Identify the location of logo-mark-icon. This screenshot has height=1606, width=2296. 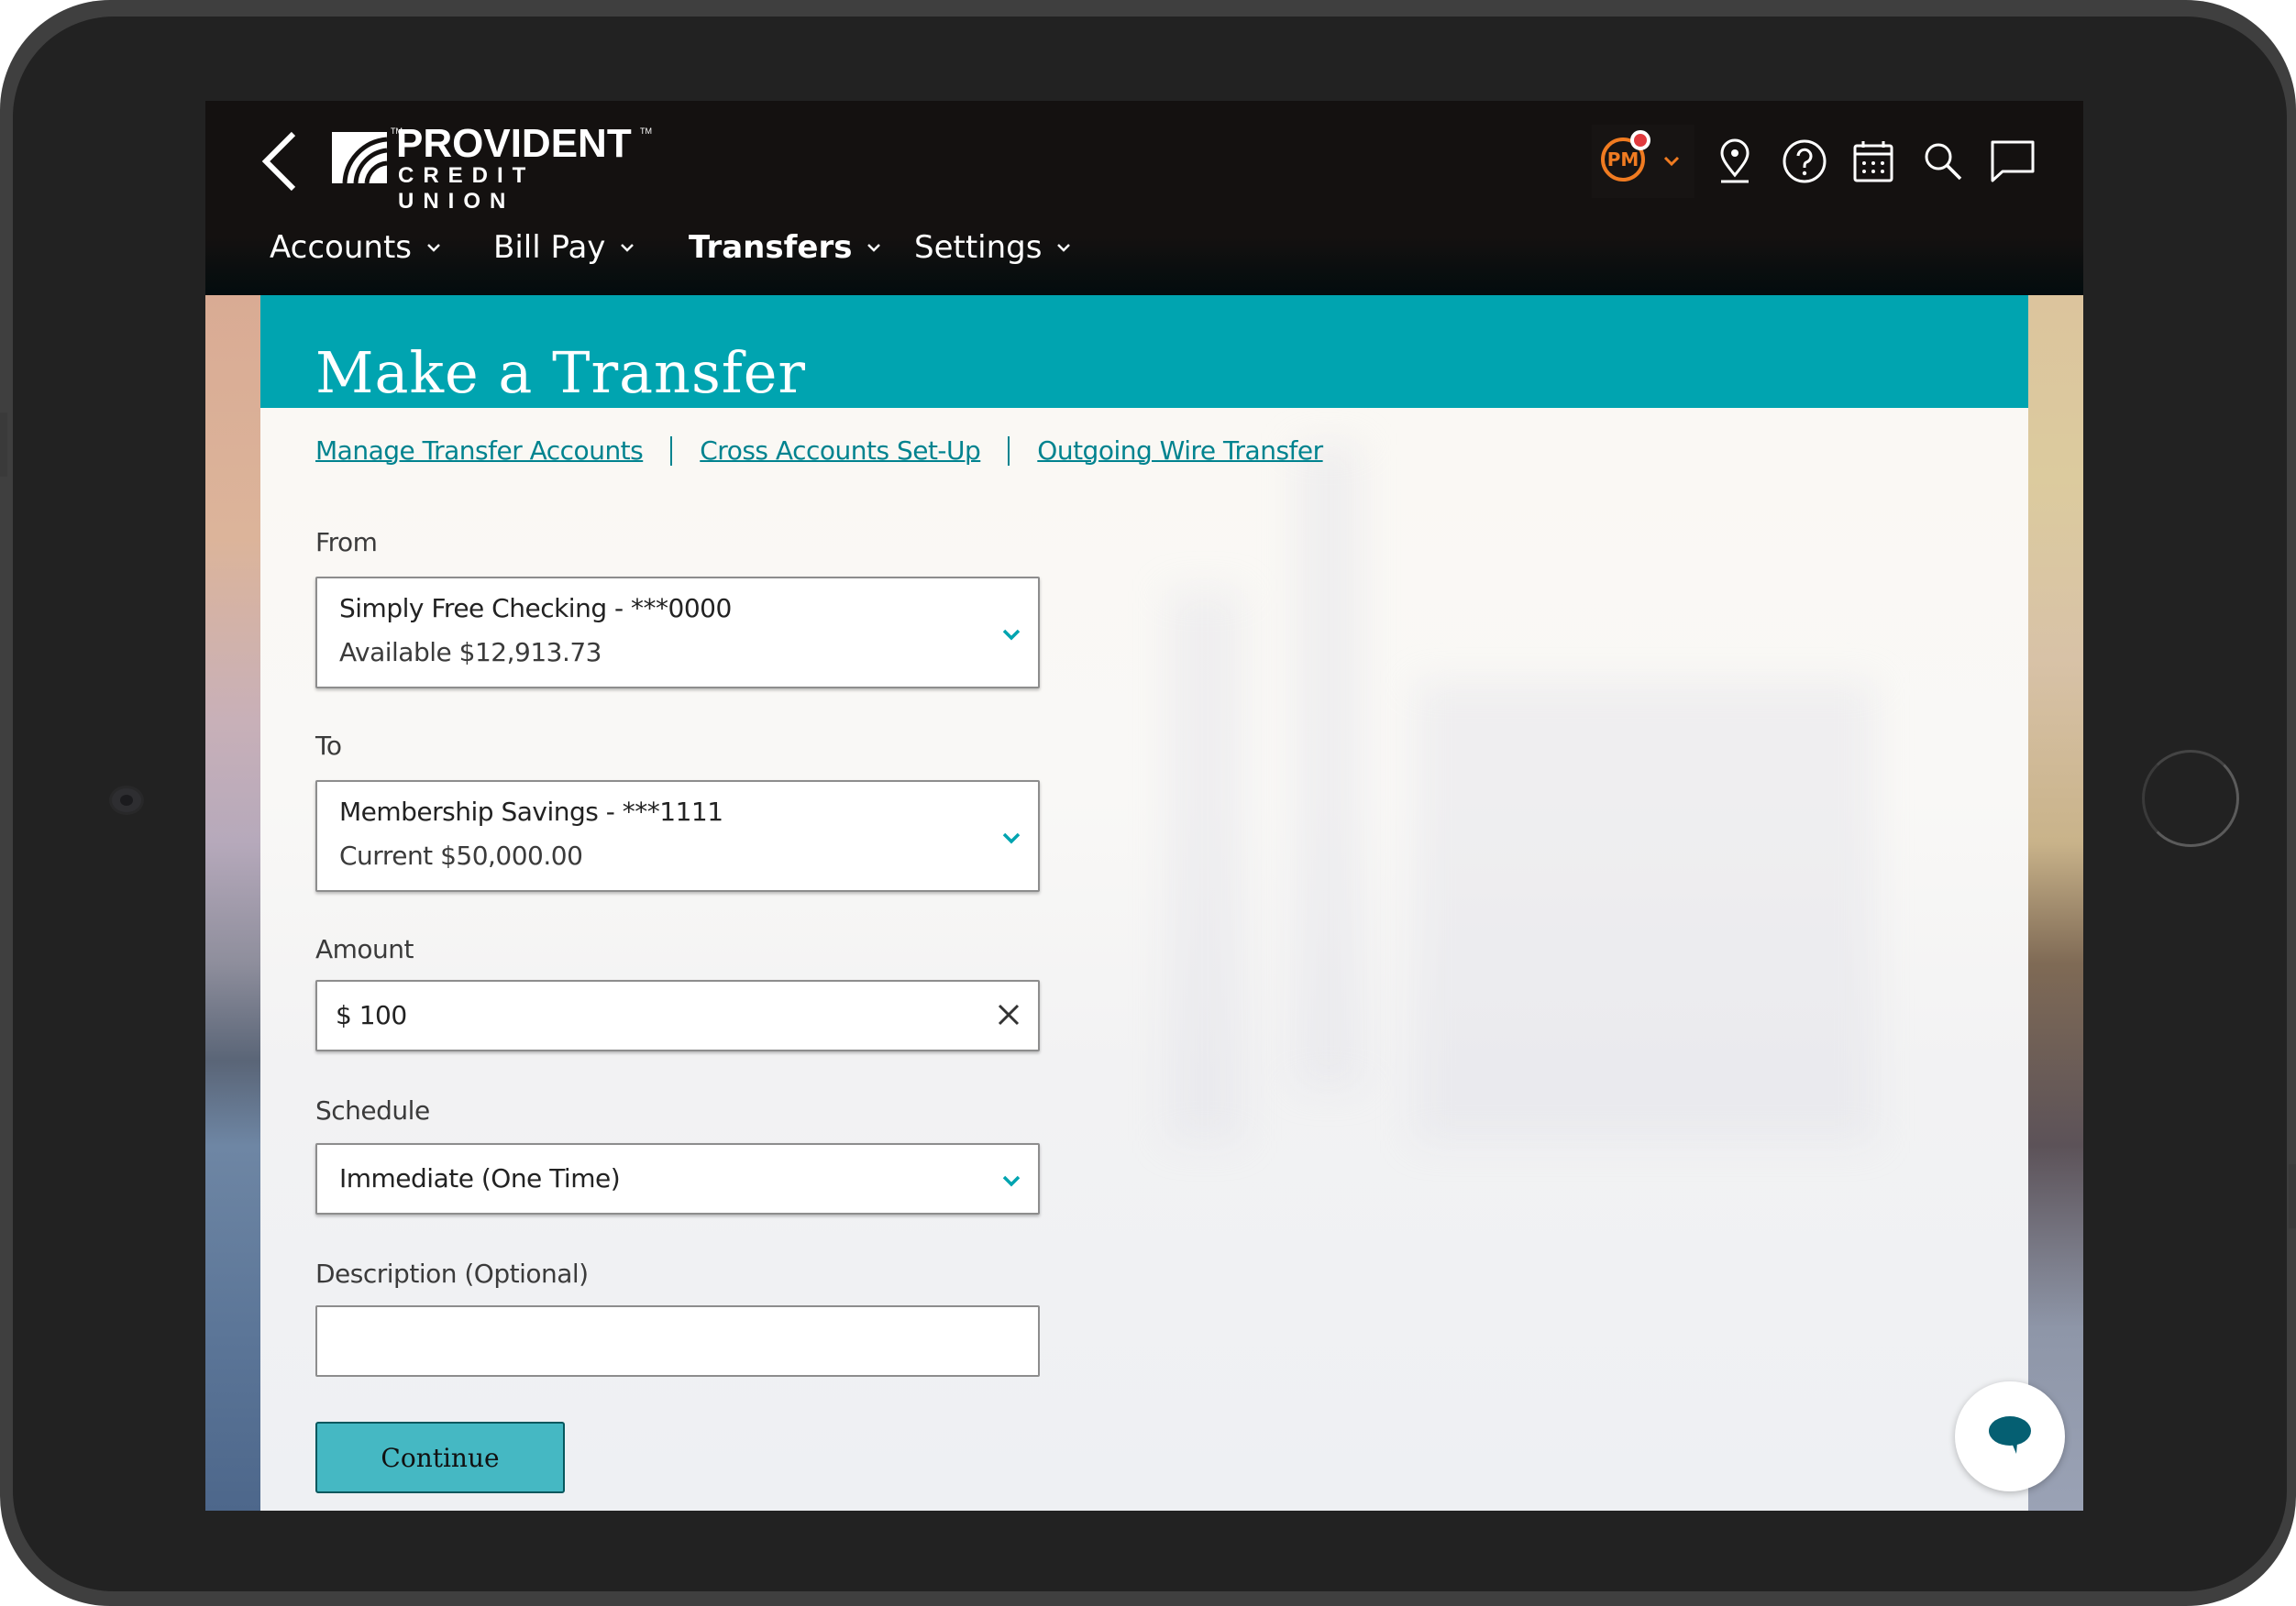
(359, 157).